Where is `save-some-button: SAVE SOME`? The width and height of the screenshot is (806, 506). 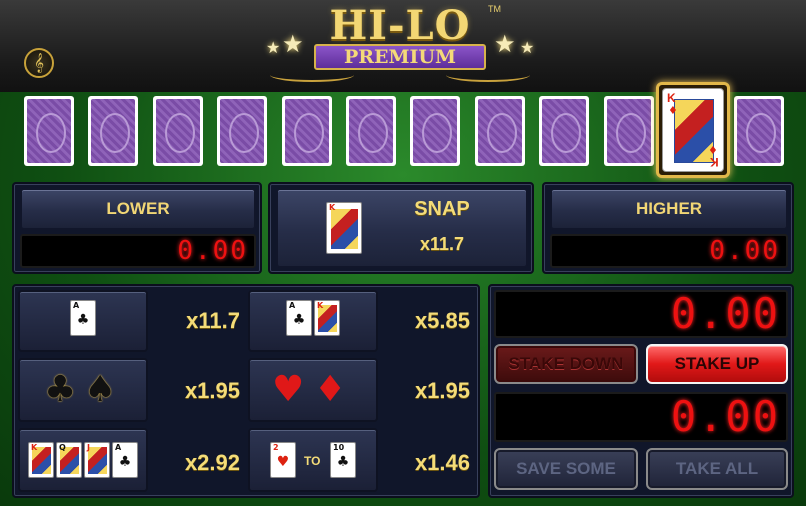 save-some-button: SAVE SOME is located at coordinates (566, 469).